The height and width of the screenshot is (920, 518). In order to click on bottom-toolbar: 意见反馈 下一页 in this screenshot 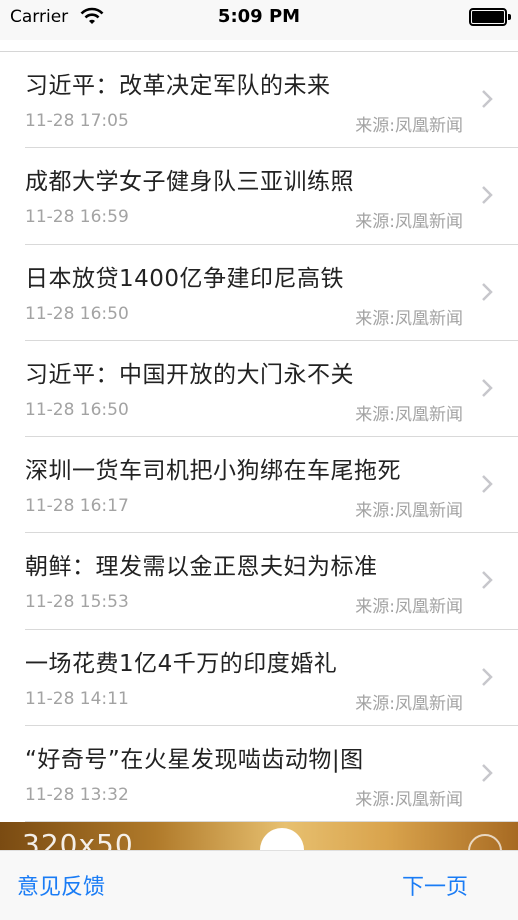, I will do `click(259, 885)`.